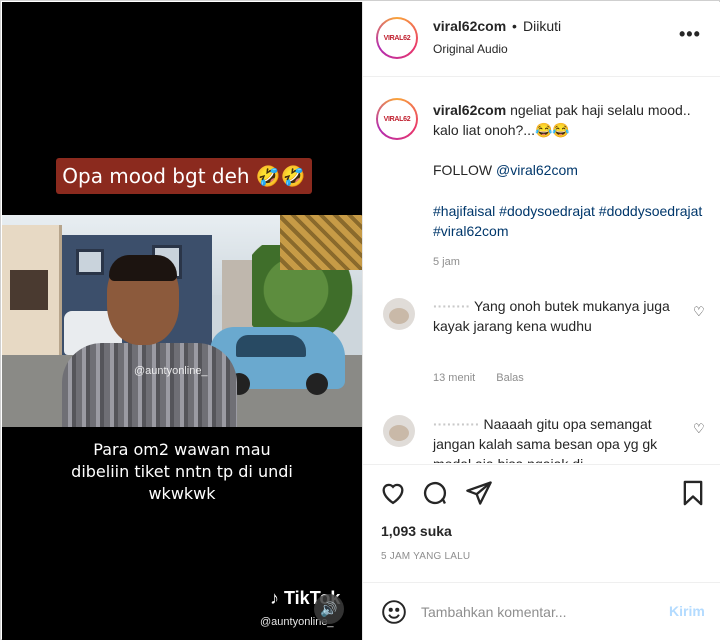 Image resolution: width=720 pixels, height=640 pixels. Describe the element at coordinates (446, 262) in the screenshot. I see `caption-timestamp: 5 jam` at that location.